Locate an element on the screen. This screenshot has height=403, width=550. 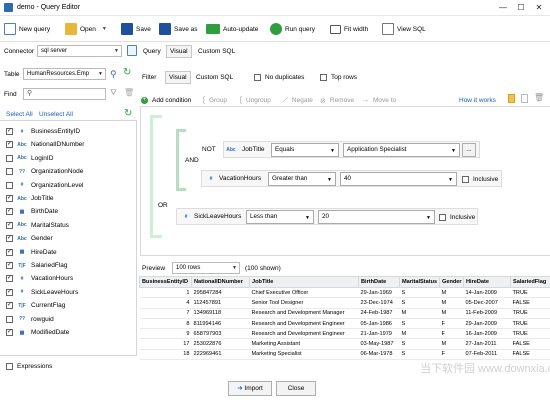
field-item: # BusinessEntityID is located at coordinates (43, 131).